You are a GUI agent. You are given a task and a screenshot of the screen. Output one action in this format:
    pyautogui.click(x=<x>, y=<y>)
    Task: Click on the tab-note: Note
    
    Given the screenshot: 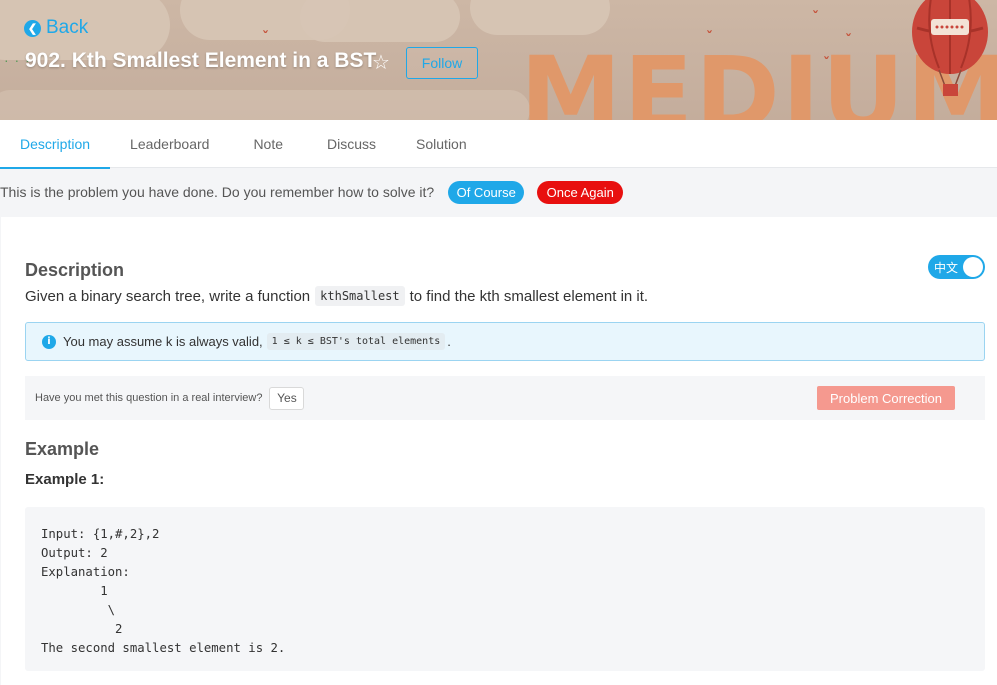 What is the action you would take?
    pyautogui.click(x=267, y=144)
    